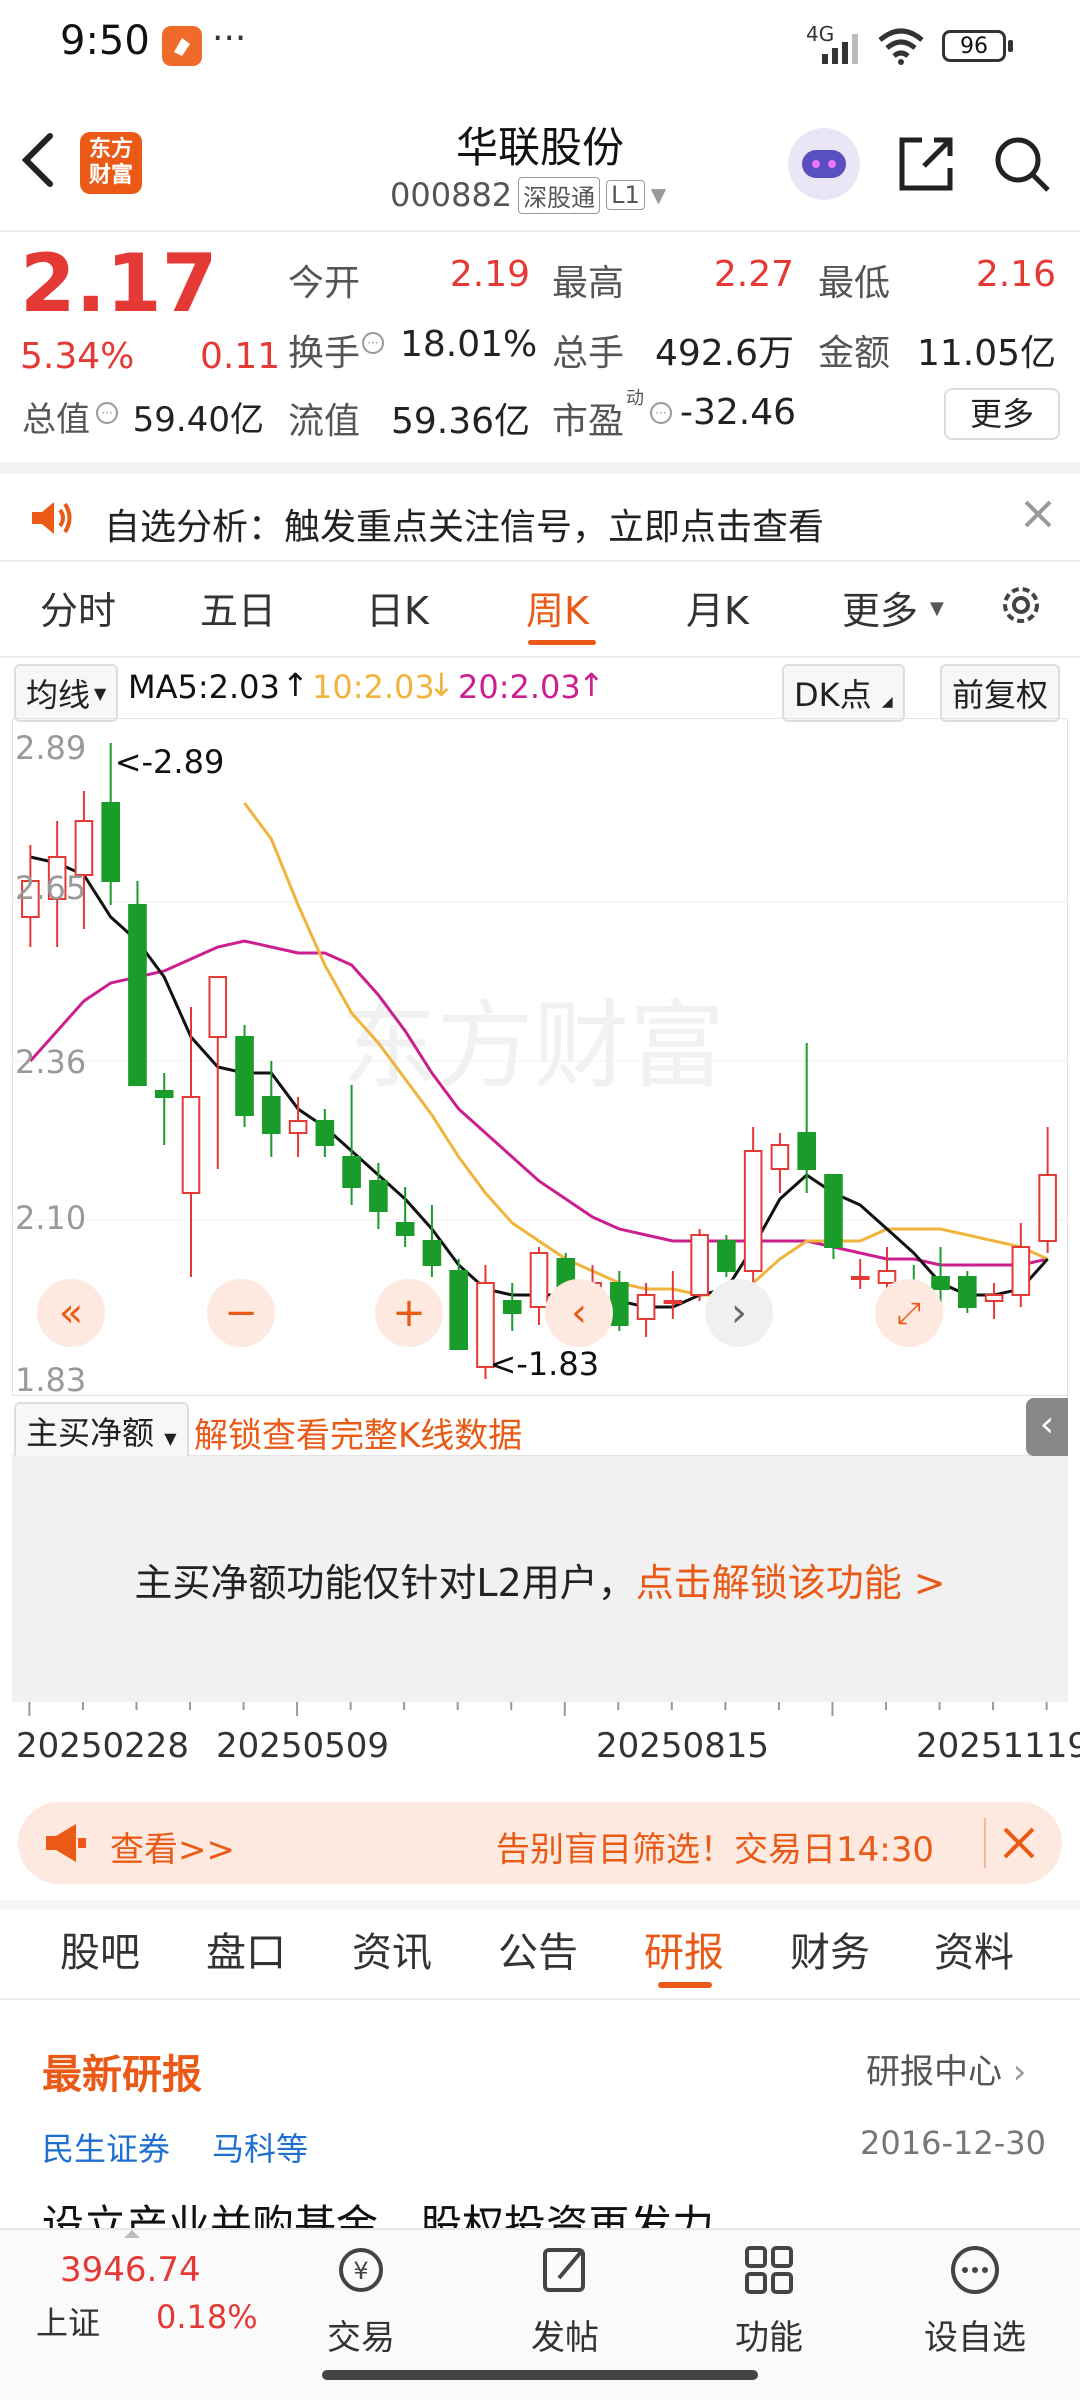 The width and height of the screenshot is (1080, 2400). What do you see at coordinates (946, 2068) in the screenshot?
I see `research-center-link: 研报中心 ›` at bounding box center [946, 2068].